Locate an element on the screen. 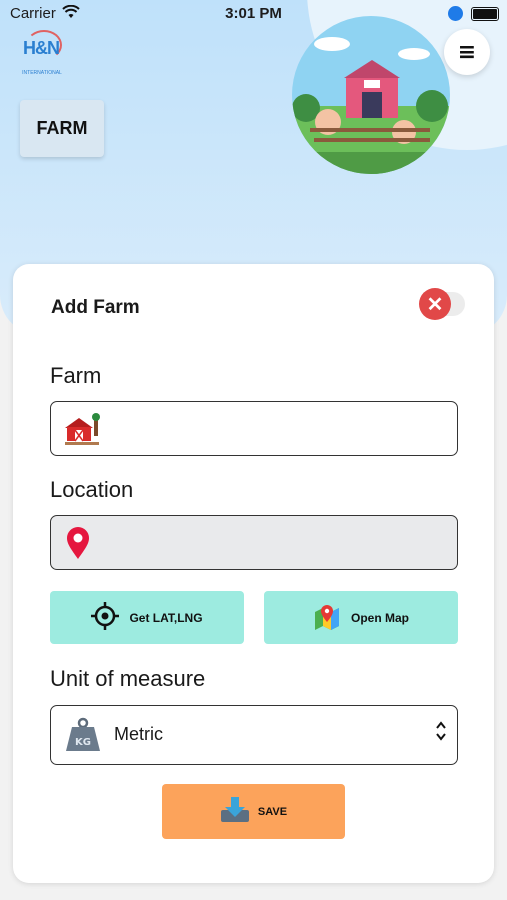 This screenshot has height=900, width=507. menu-icon: ≡ is located at coordinates (467, 52).